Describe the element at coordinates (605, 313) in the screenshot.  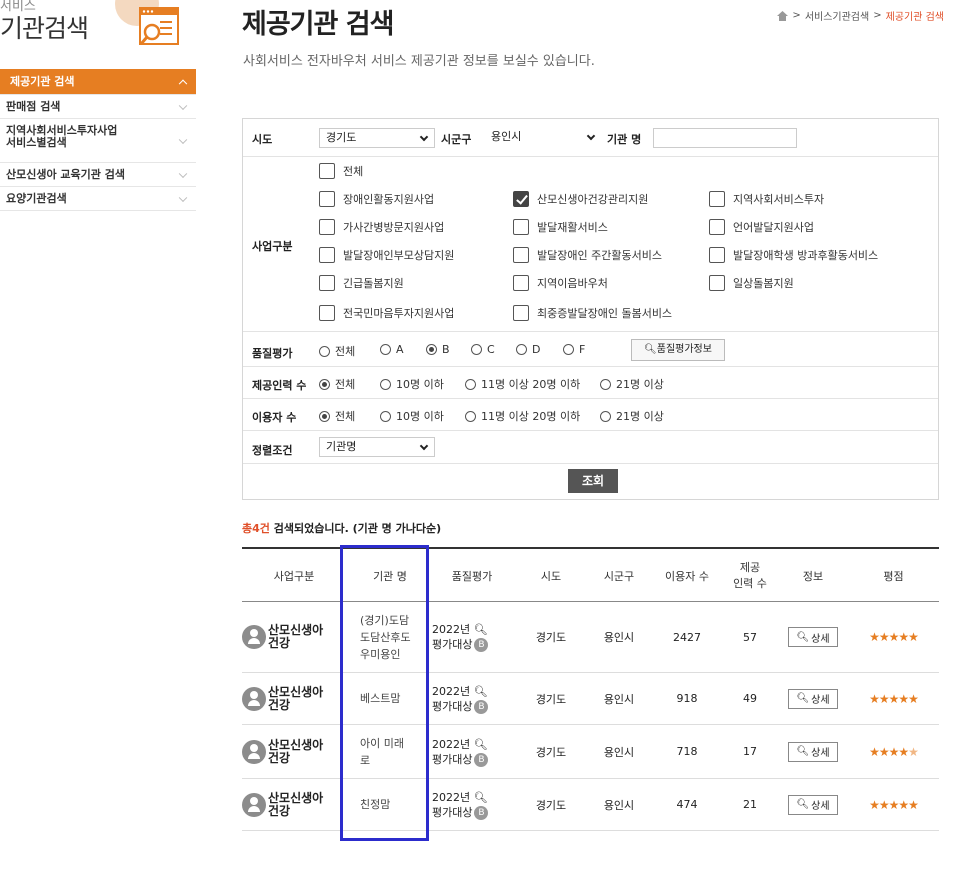
I see `checkbox-label: 최중증발달장애인 돌봄서비스` at that location.